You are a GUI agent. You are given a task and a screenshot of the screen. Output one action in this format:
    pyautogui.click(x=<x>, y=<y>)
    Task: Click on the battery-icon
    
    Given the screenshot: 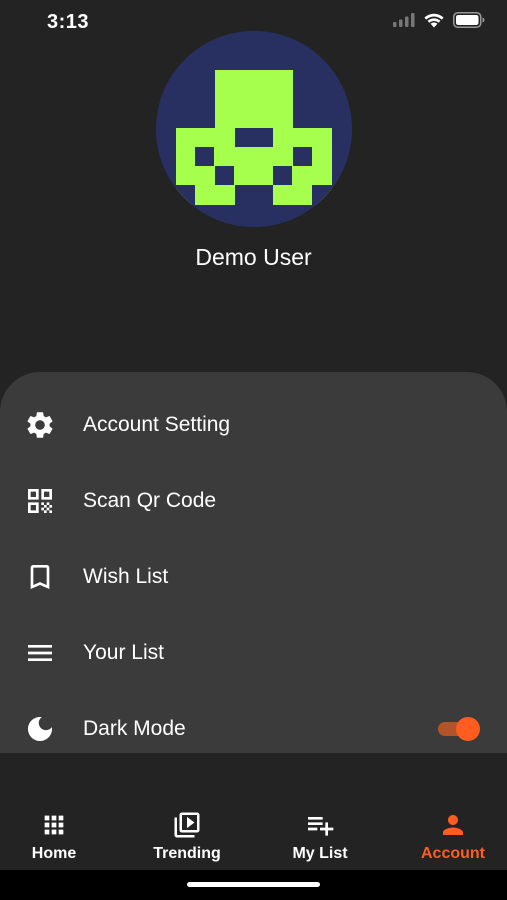 What is the action you would take?
    pyautogui.click(x=469, y=22)
    